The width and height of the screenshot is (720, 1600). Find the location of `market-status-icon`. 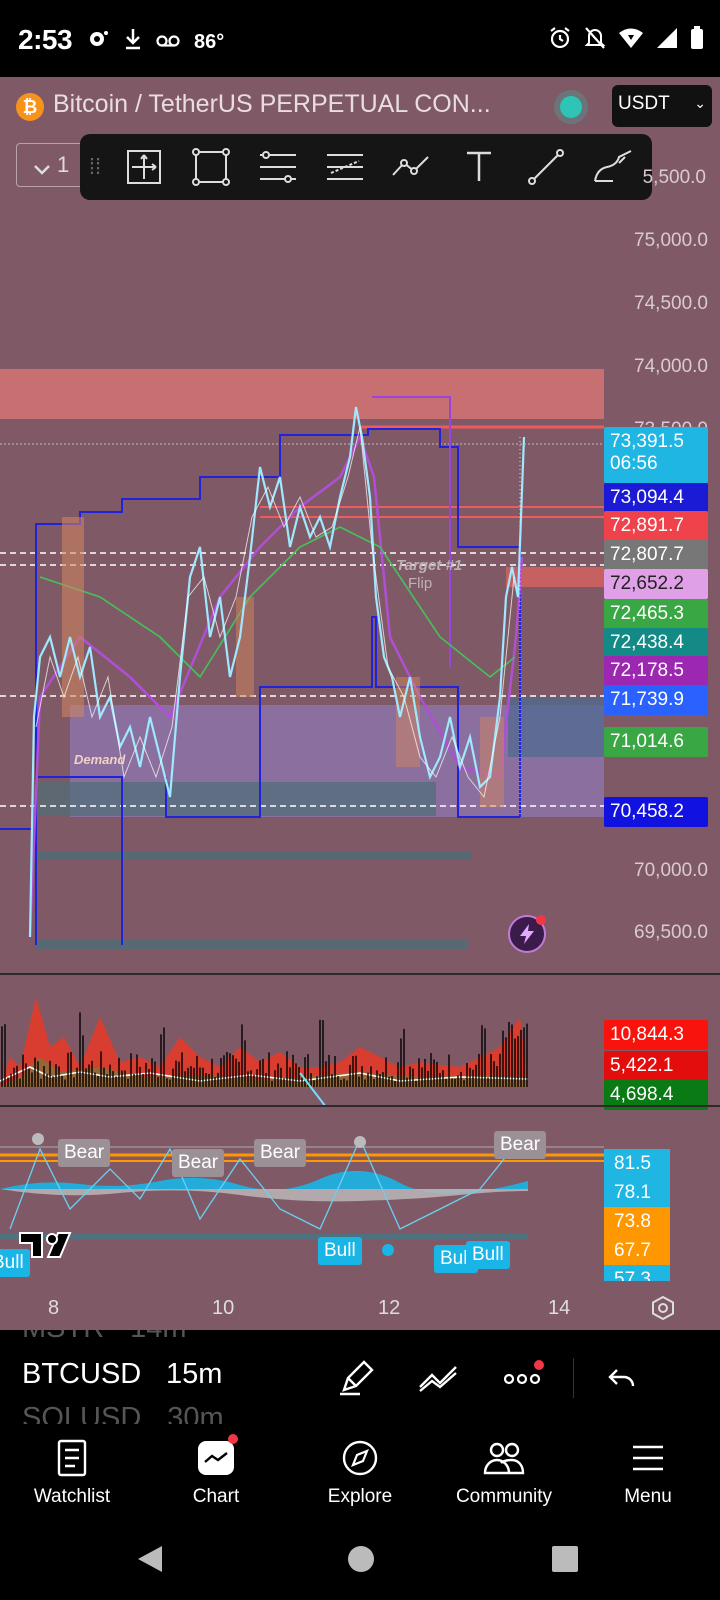

market-status-icon is located at coordinates (571, 107).